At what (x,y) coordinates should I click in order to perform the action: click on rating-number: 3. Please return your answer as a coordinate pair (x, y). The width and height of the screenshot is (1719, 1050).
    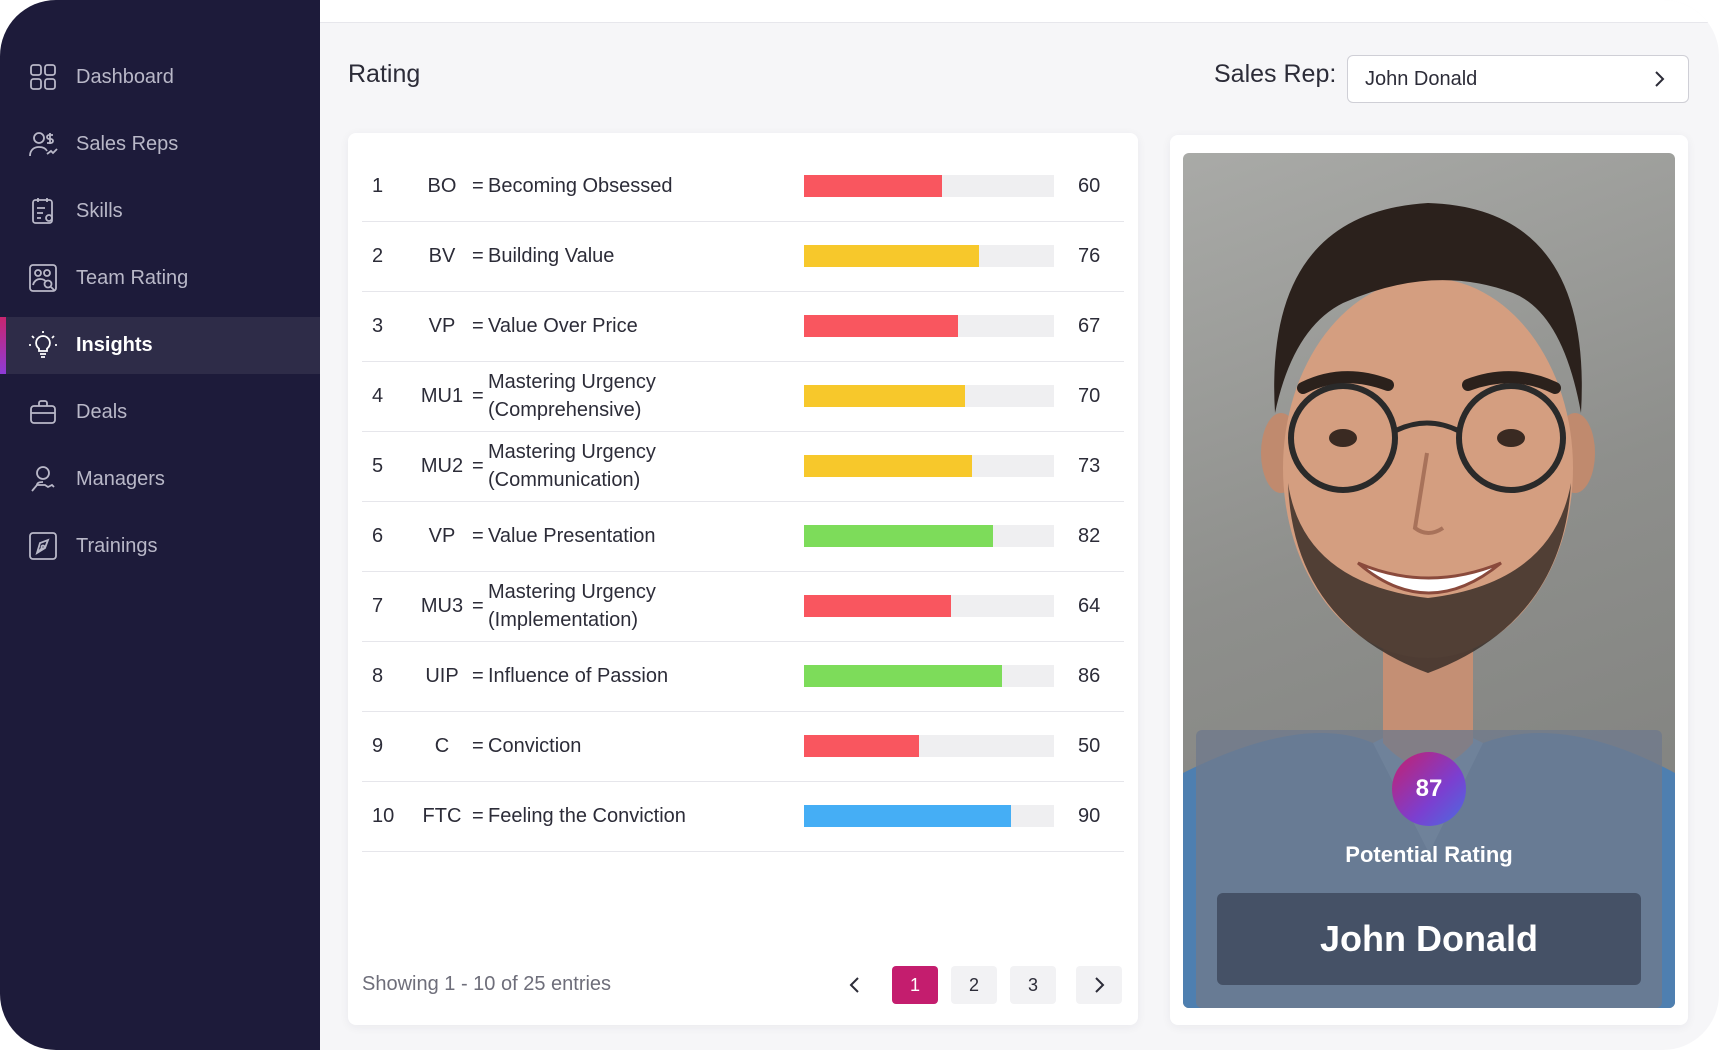
    Looking at the image, I should click on (378, 326).